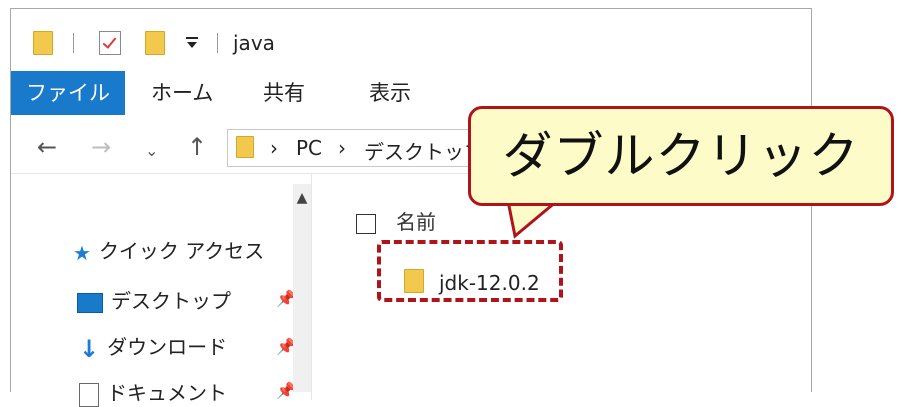 Image resolution: width=900 pixels, height=407 pixels. What do you see at coordinates (396, 220) in the screenshot?
I see `column-header-name: 名前` at bounding box center [396, 220].